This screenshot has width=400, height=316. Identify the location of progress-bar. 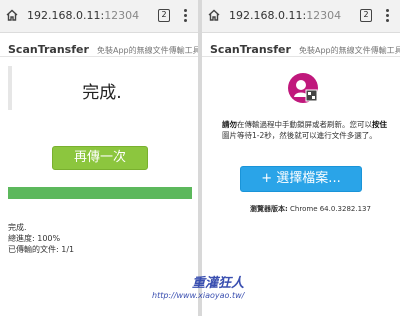
(100, 193).